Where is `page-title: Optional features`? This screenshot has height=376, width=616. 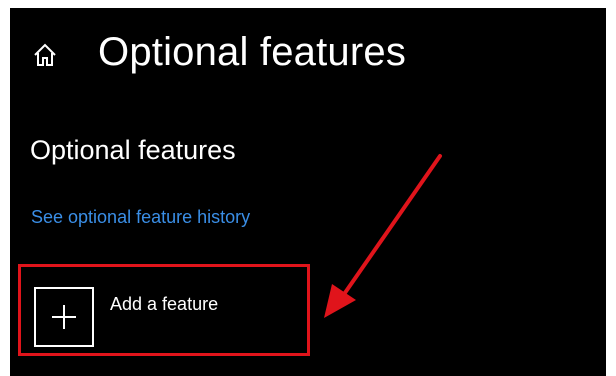 page-title: Optional features is located at coordinates (252, 52).